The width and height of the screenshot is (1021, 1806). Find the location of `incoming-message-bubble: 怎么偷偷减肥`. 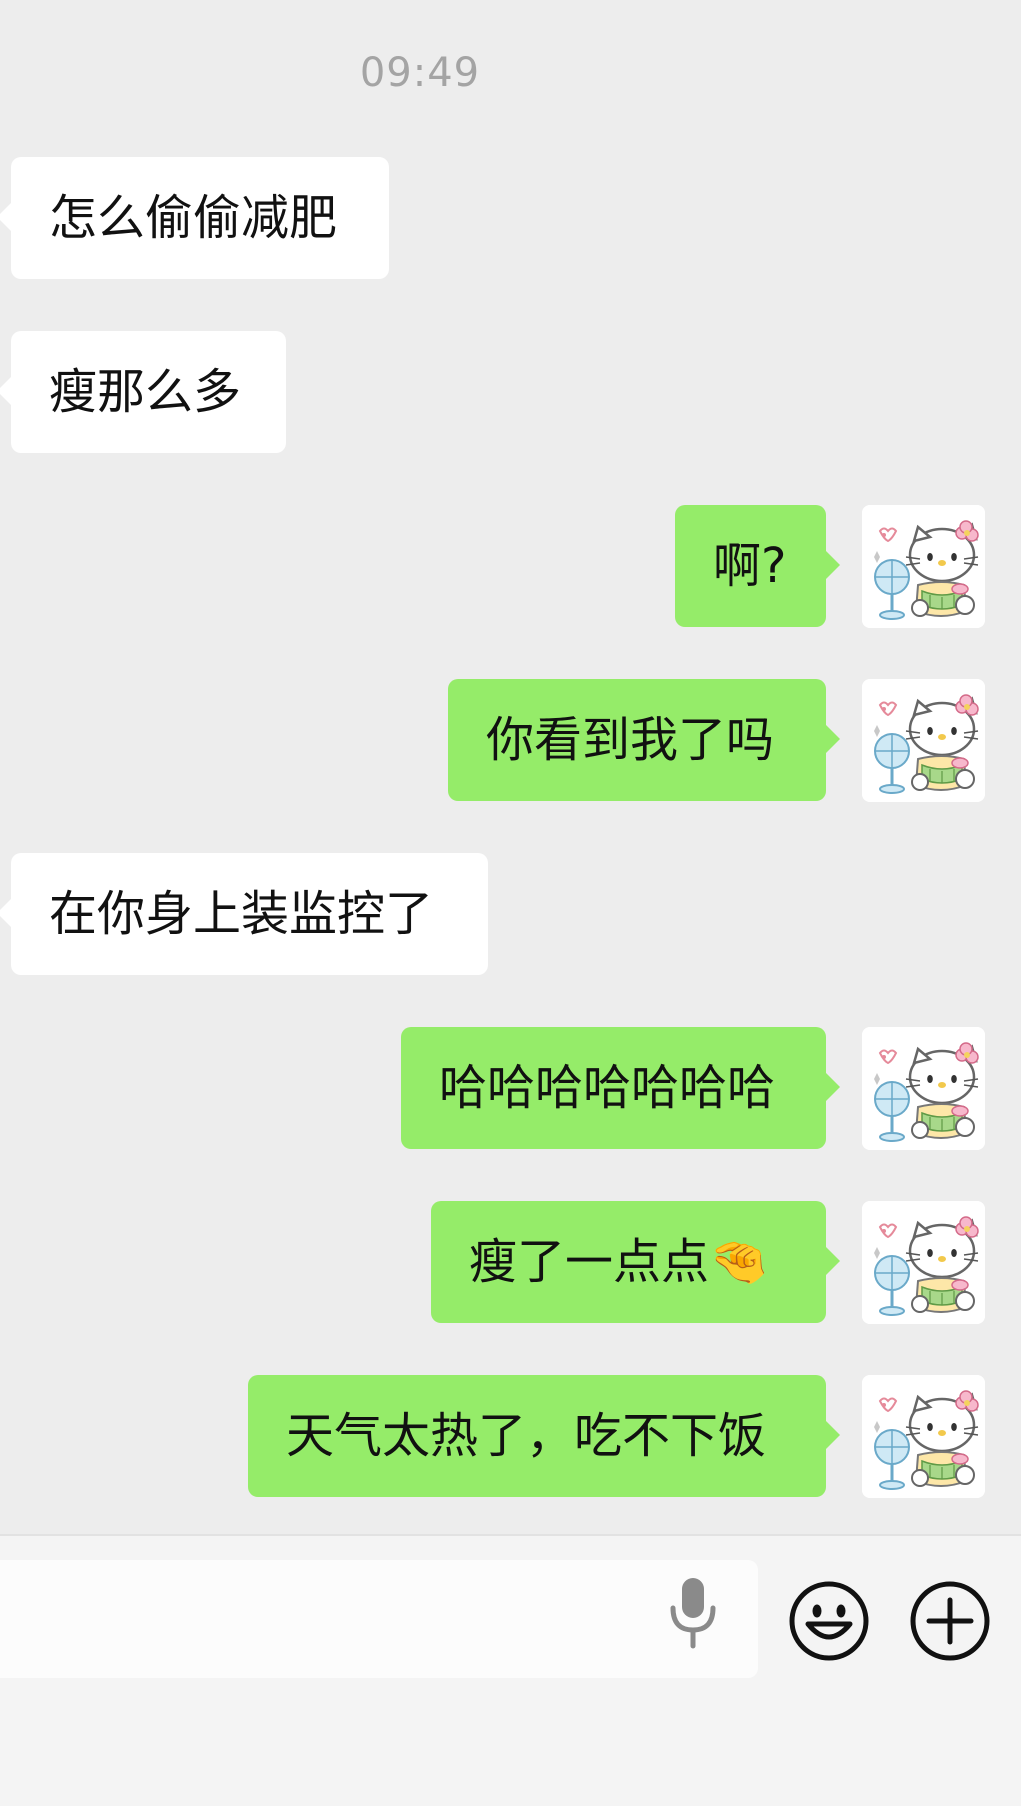

incoming-message-bubble: 怎么偷偷减肥 is located at coordinates (194, 218).